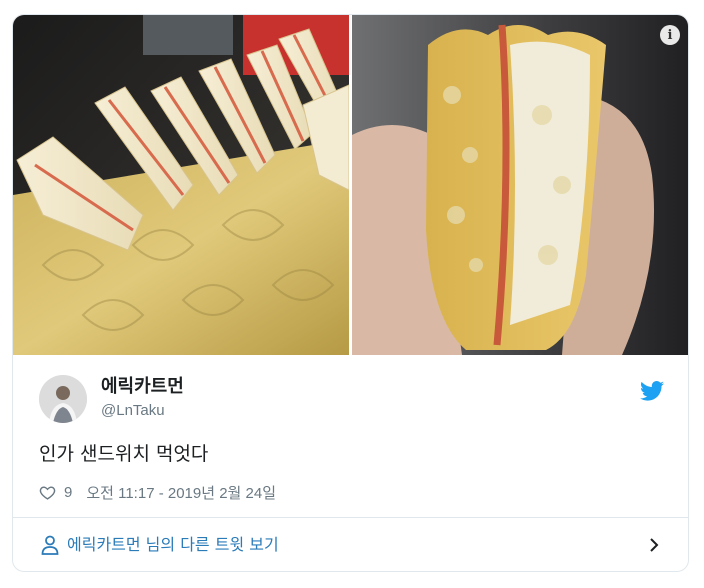  I want to click on like-count: 9, so click(68, 492).